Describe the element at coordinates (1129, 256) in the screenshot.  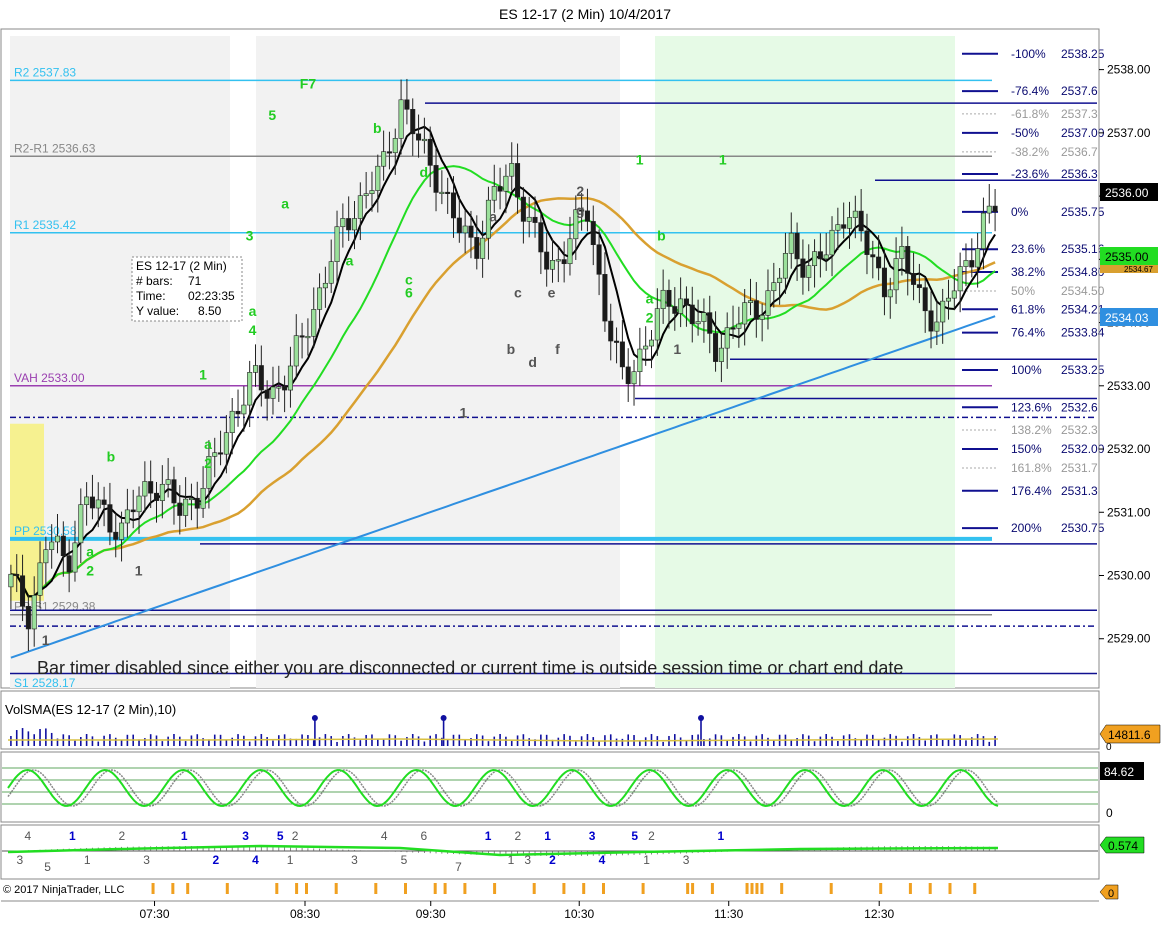
I see `ma-price-tag-1: 2535.00` at that location.